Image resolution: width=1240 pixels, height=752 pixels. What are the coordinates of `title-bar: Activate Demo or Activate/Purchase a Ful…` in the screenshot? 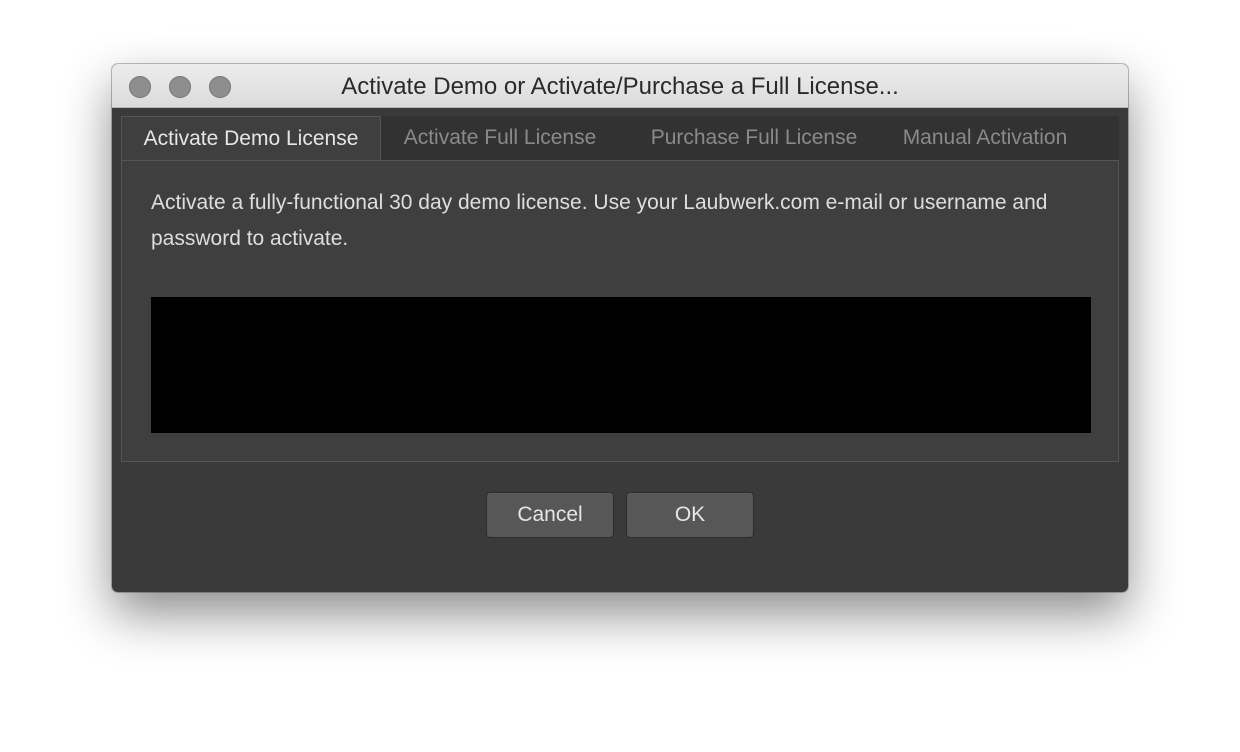 It's located at (620, 86).